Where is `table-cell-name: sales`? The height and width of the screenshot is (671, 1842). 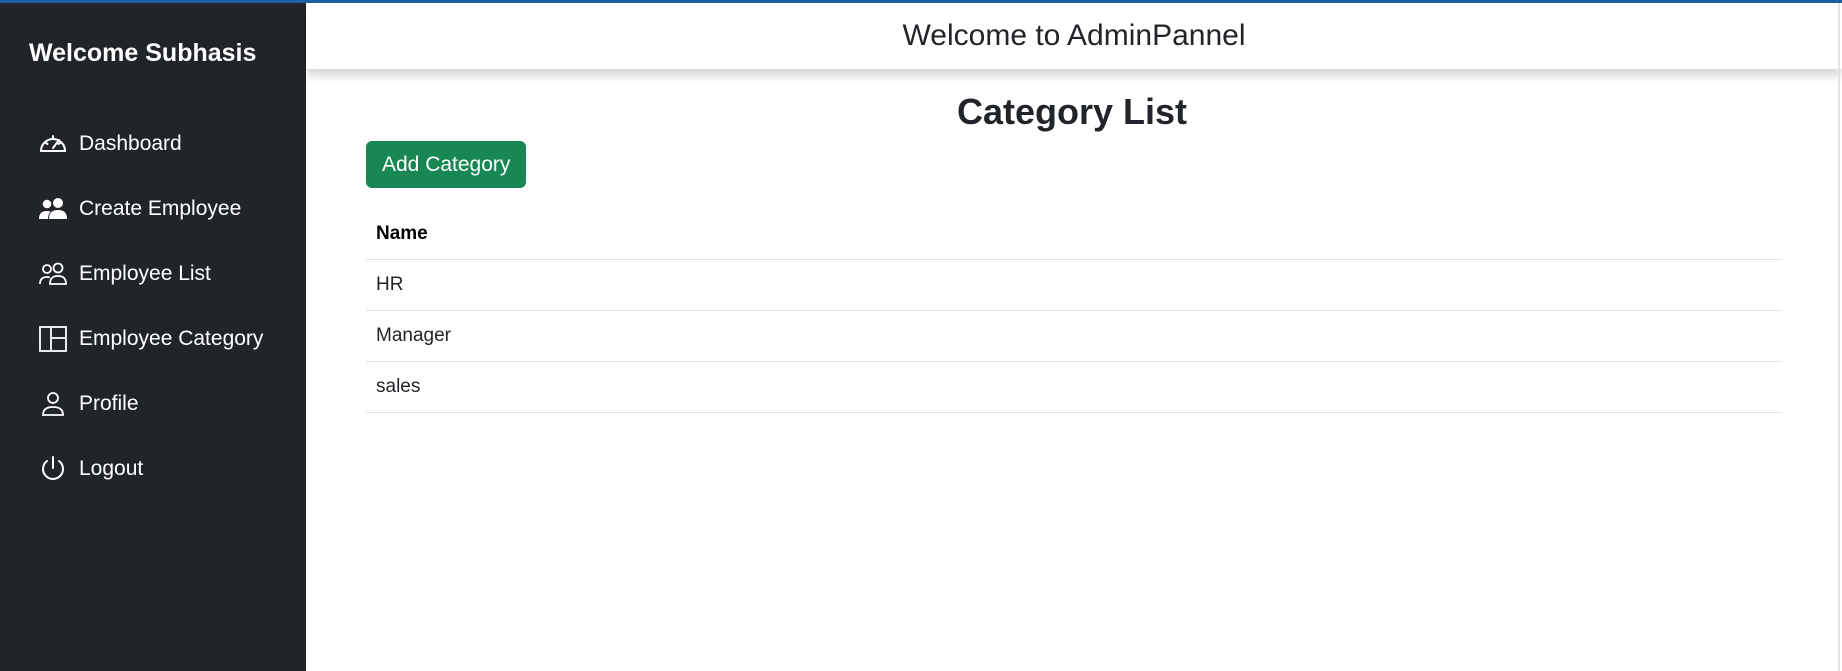
table-cell-name: sales is located at coordinates (1073, 387).